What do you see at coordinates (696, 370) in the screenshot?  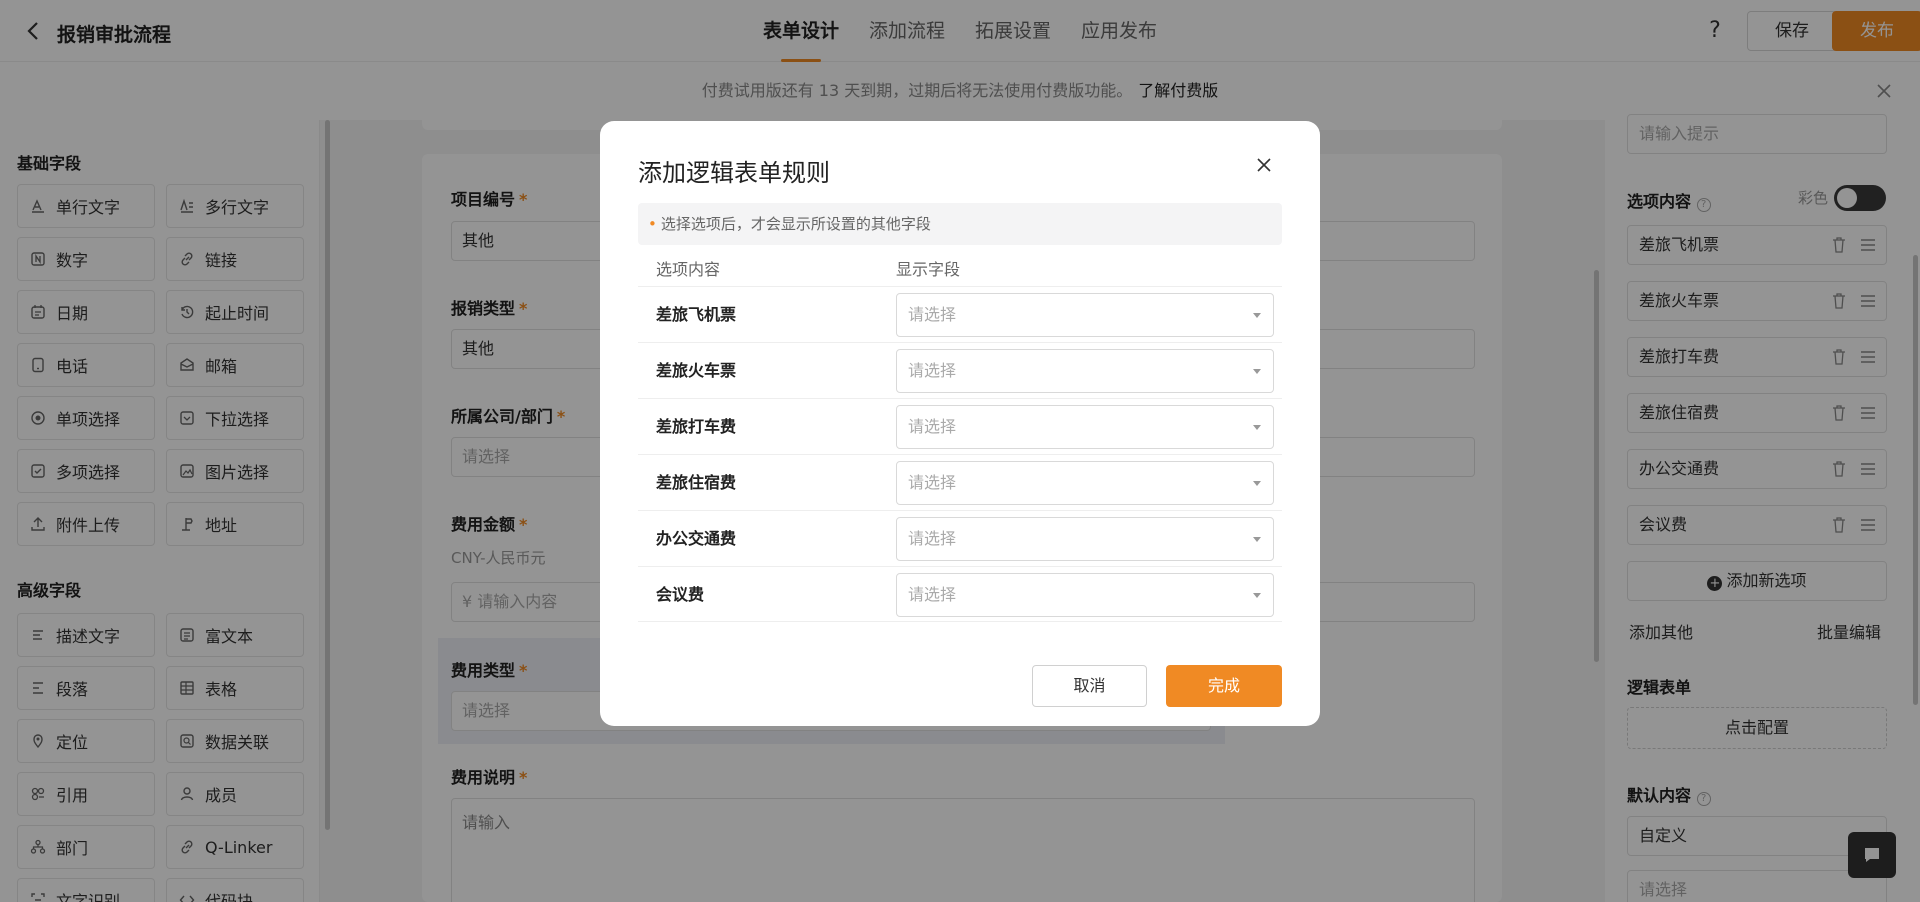 I see `rule-option-label: 差旅火车票` at bounding box center [696, 370].